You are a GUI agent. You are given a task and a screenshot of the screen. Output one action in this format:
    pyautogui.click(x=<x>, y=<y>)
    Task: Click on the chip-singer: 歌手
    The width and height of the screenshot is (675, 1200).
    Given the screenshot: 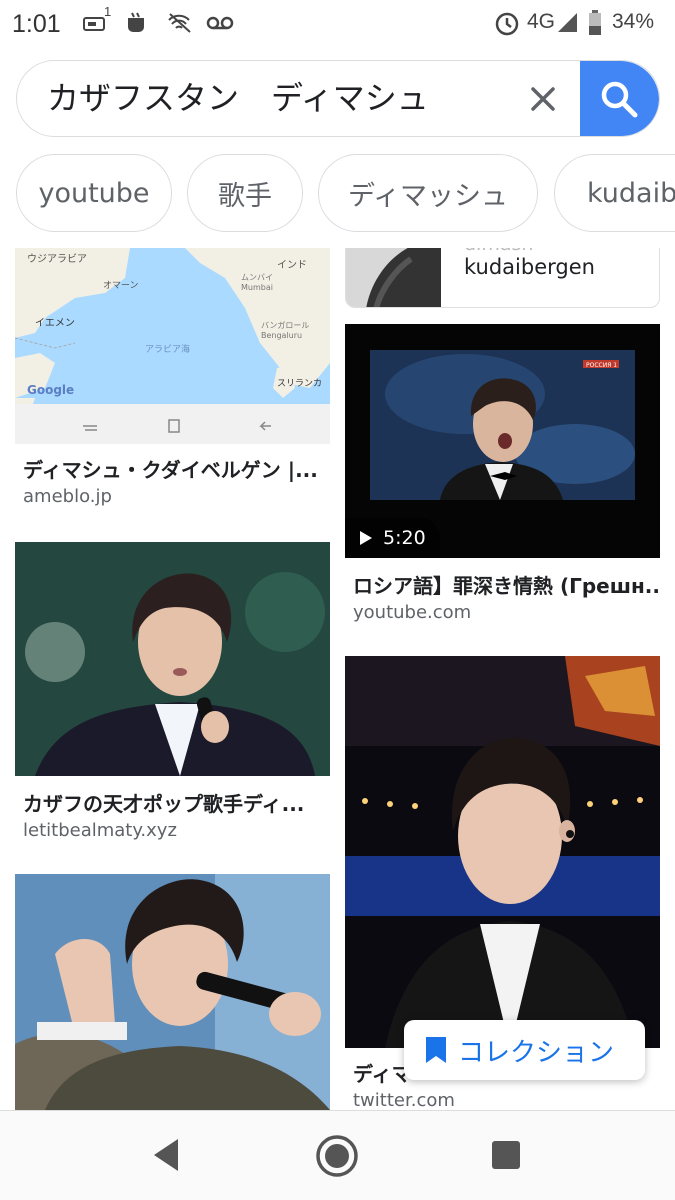 What is the action you would take?
    pyautogui.click(x=245, y=193)
    